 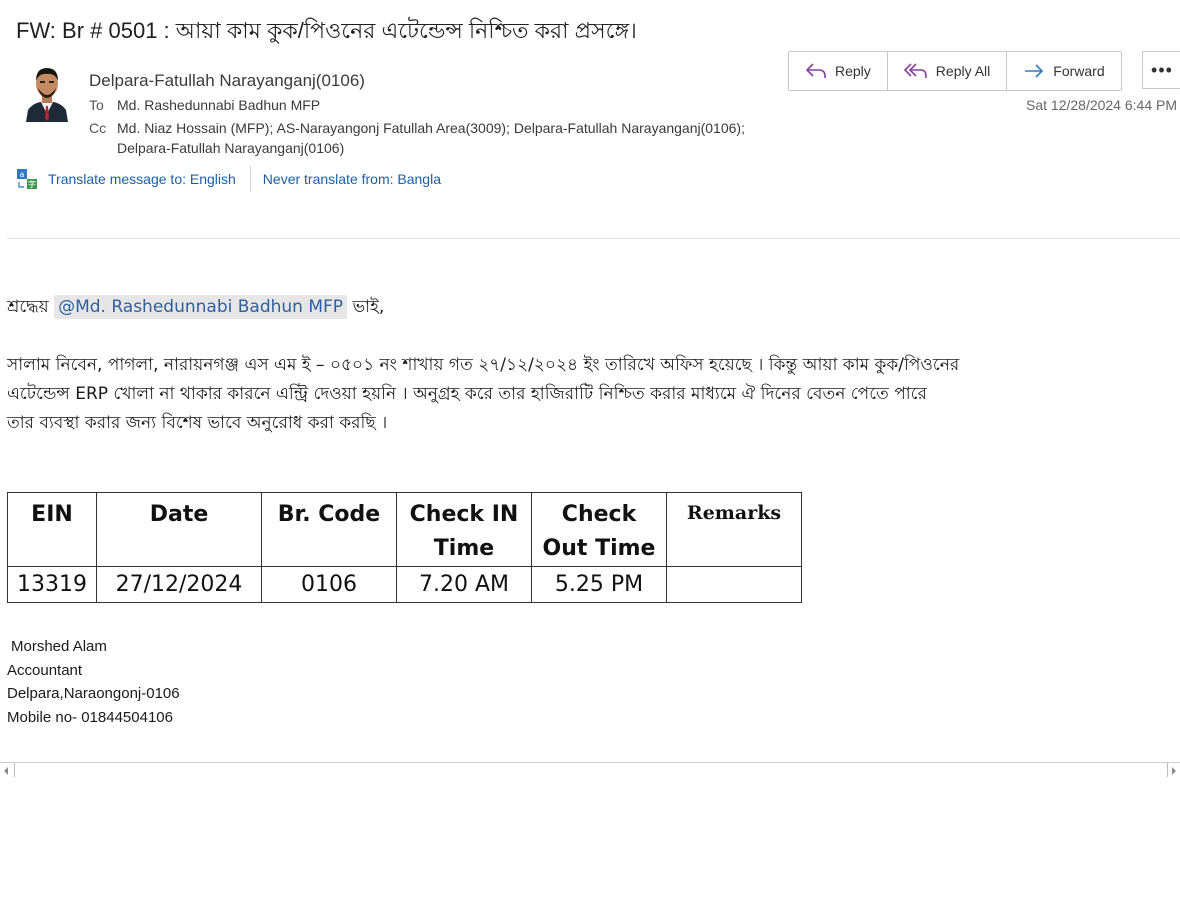 I want to click on sender-avatar, so click(x=47, y=93).